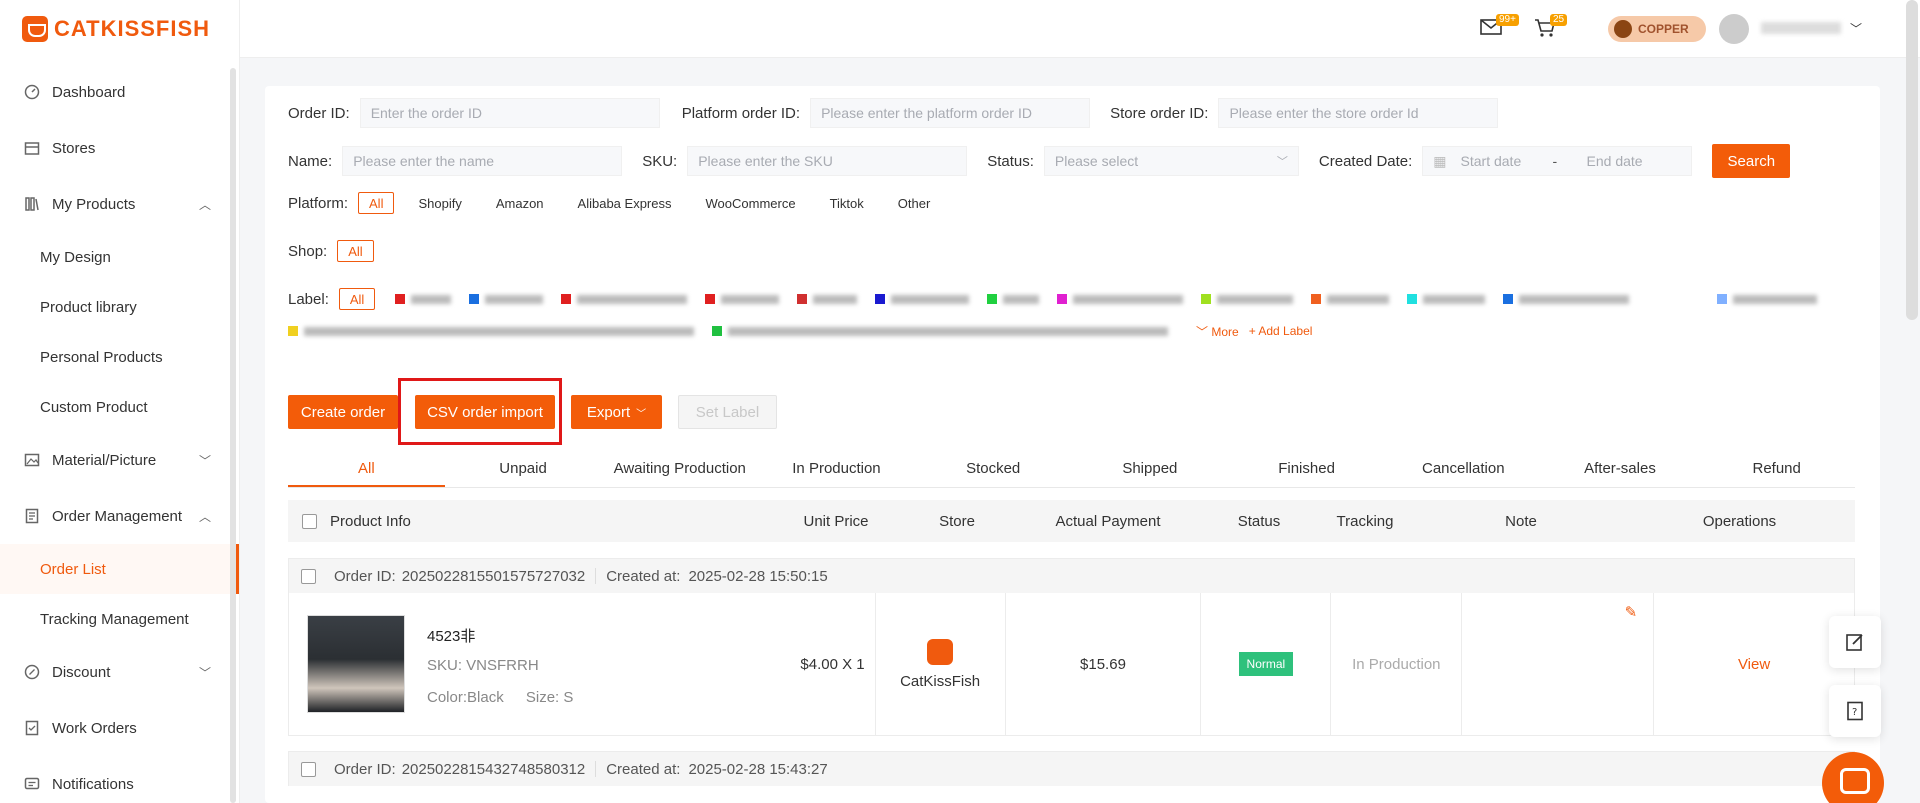 This screenshot has width=1920, height=803. Describe the element at coordinates (1620, 468) in the screenshot. I see `tab-after-sales: After-sales` at that location.